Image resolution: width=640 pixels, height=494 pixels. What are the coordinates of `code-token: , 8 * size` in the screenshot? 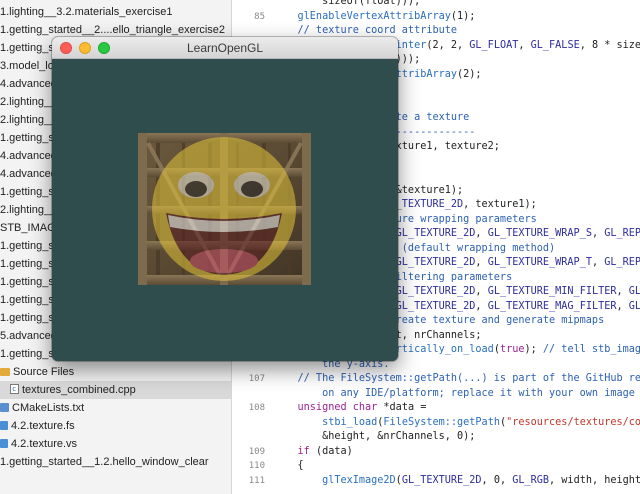 It's located at (609, 45).